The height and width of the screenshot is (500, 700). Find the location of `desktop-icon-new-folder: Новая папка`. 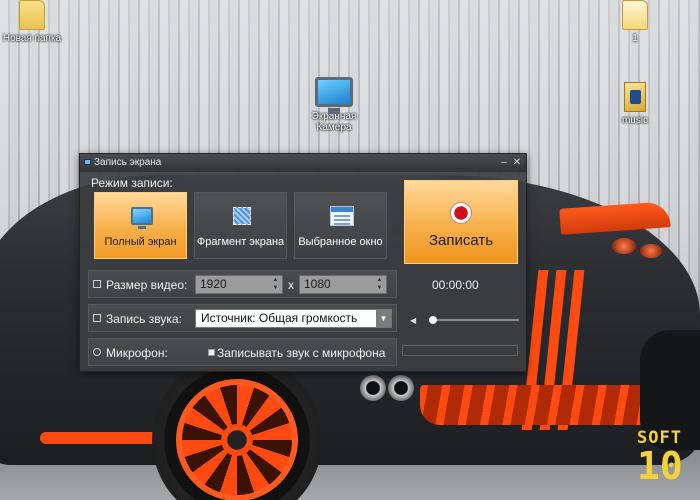

desktop-icon-new-folder: Новая папка is located at coordinates (32, 22).